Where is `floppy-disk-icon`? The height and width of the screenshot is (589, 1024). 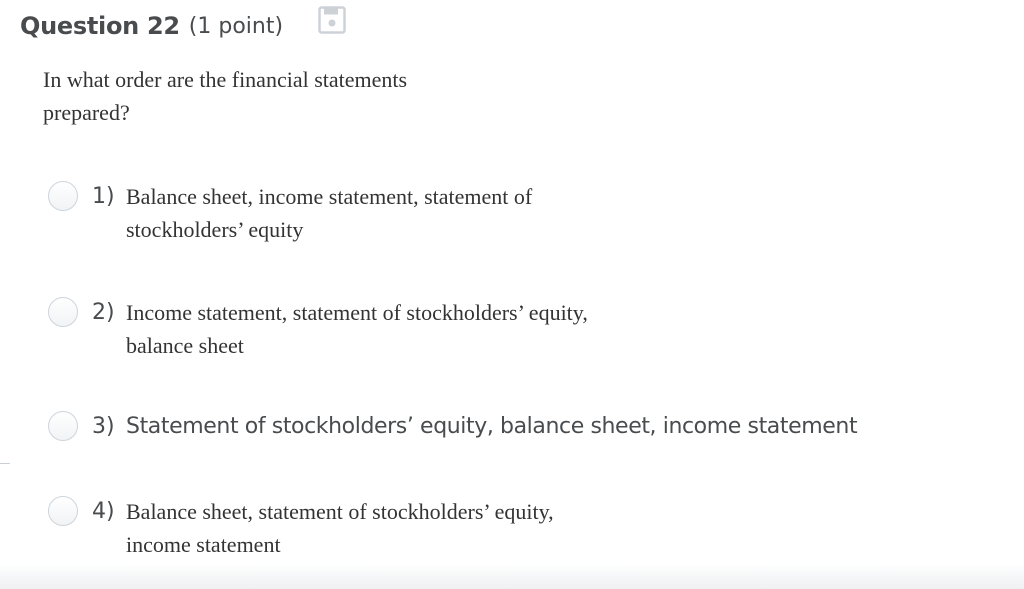 floppy-disk-icon is located at coordinates (332, 20).